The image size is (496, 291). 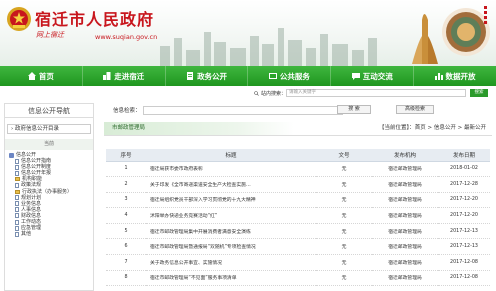 What do you see at coordinates (373, 76) in the screenshot?
I see `nav-item-interaction: 互动交流` at bounding box center [373, 76].